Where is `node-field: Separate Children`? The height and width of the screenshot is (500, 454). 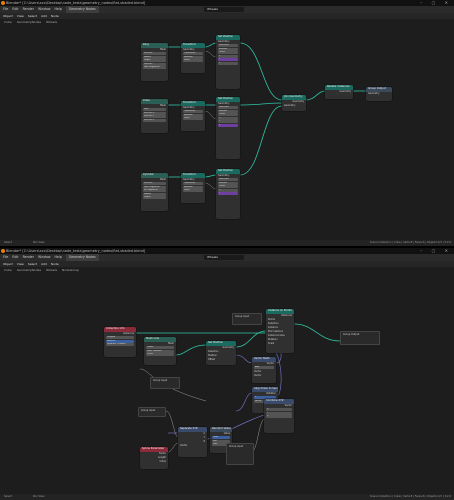 node-field: Separate Children is located at coordinates (120, 345).